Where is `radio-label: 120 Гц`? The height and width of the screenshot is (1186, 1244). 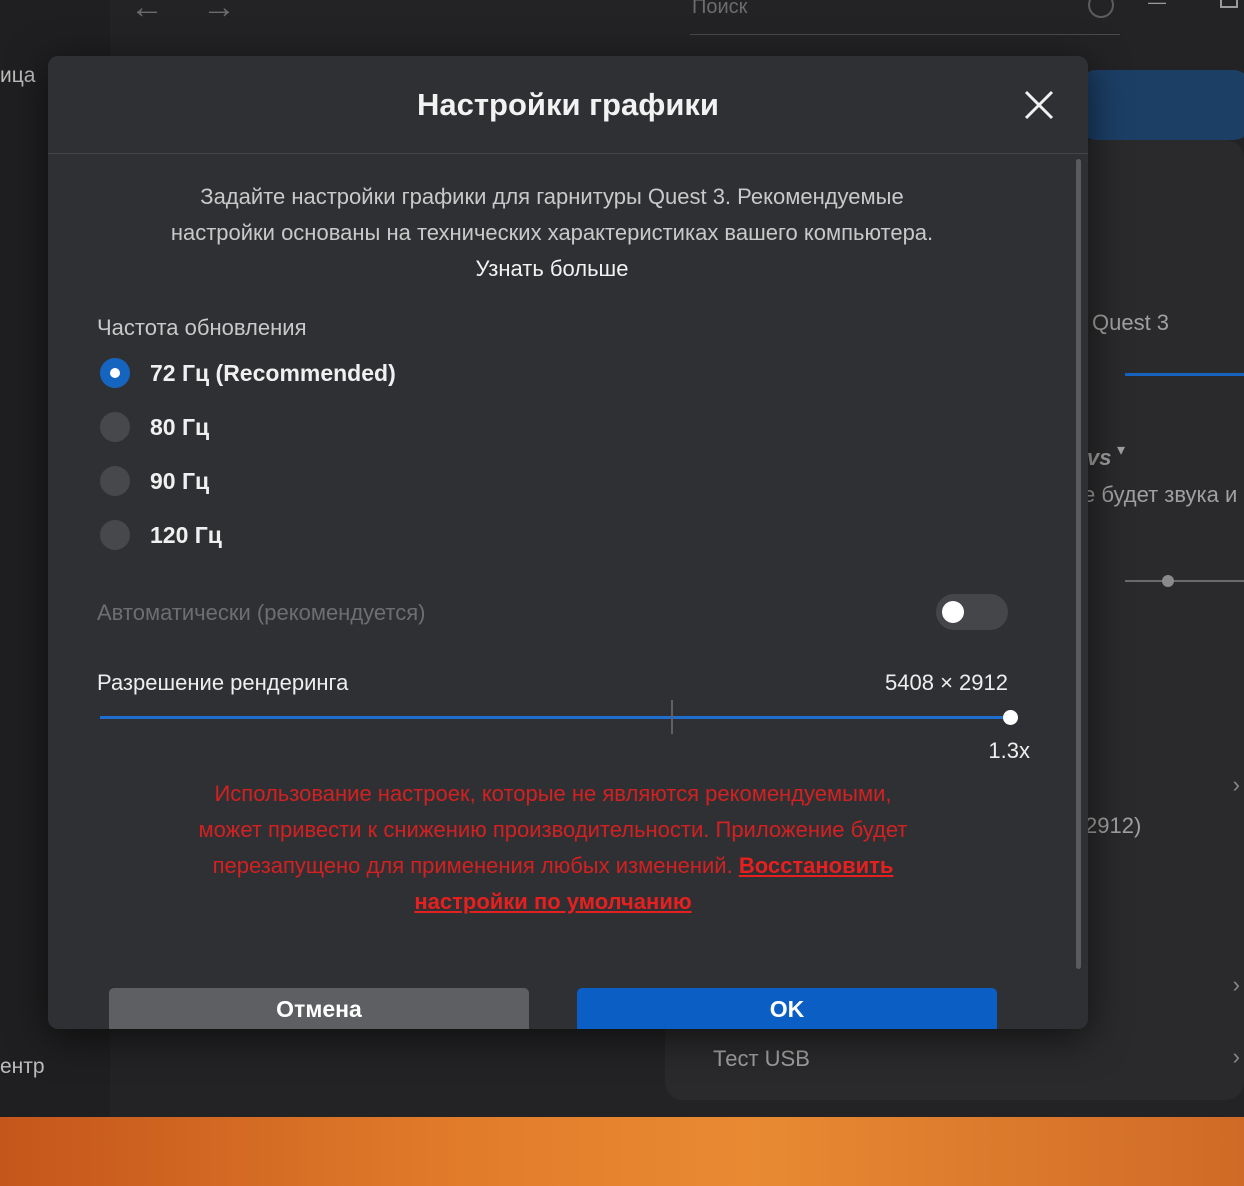
radio-label: 120 Гц is located at coordinates (186, 534).